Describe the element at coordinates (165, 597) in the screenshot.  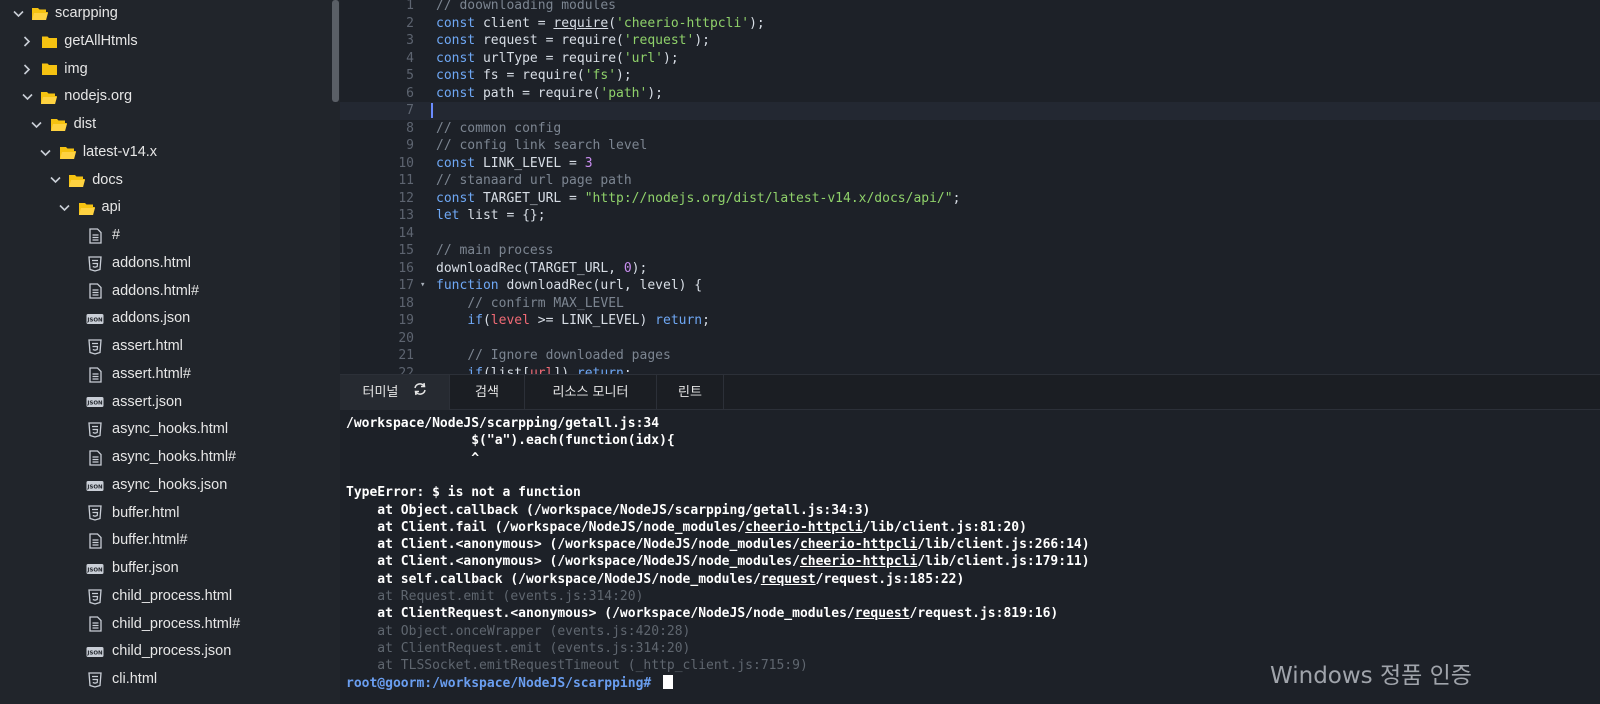
I see `tree-file: child_process.html` at that location.